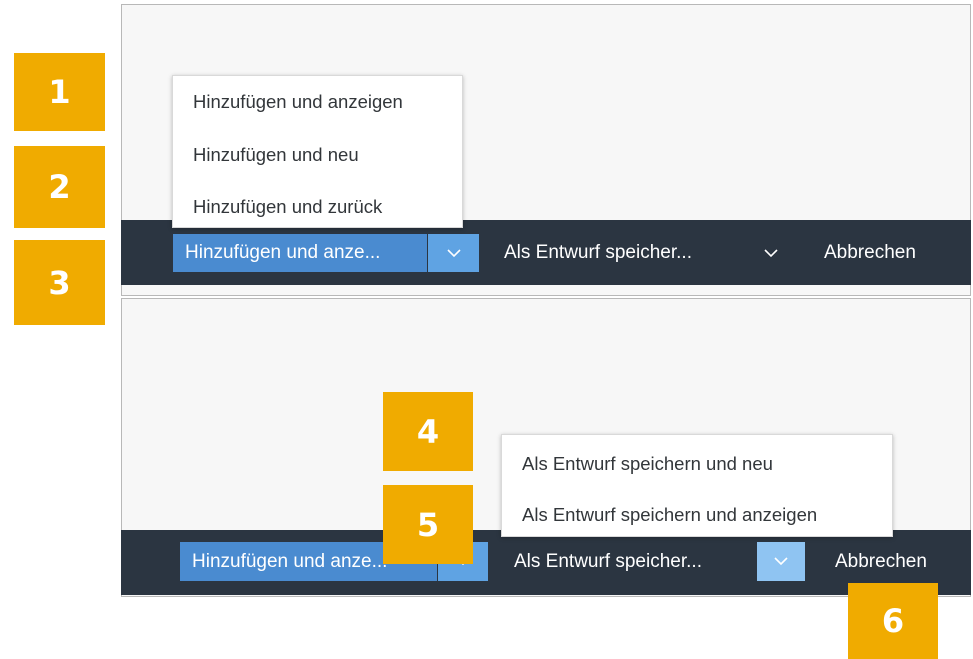 The width and height of the screenshot is (973, 659). Describe the element at coordinates (59, 282) in the screenshot. I see `callout-badge-3: 3` at that location.